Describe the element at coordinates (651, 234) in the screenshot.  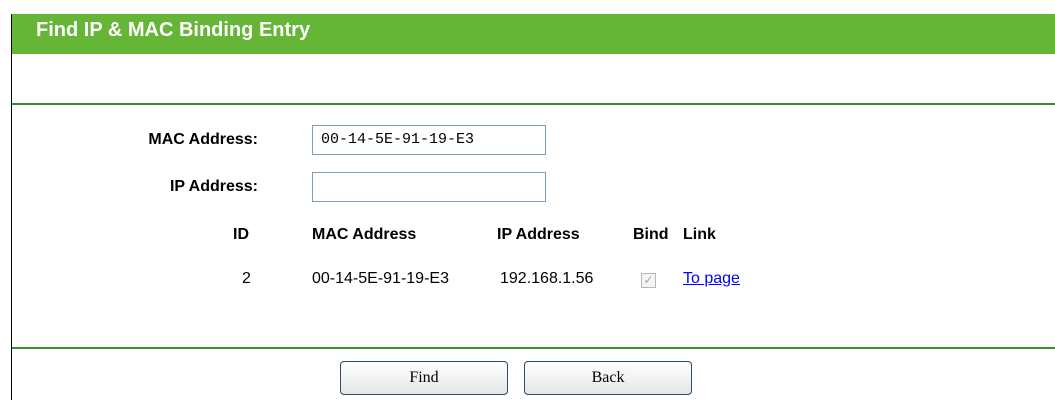
I see `column-header-bind: Bind` at that location.